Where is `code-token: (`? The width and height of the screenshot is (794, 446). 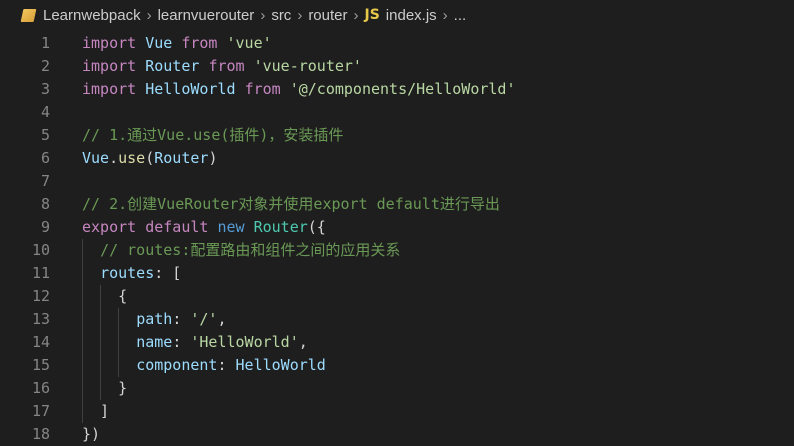
code-token: ( is located at coordinates (150, 158).